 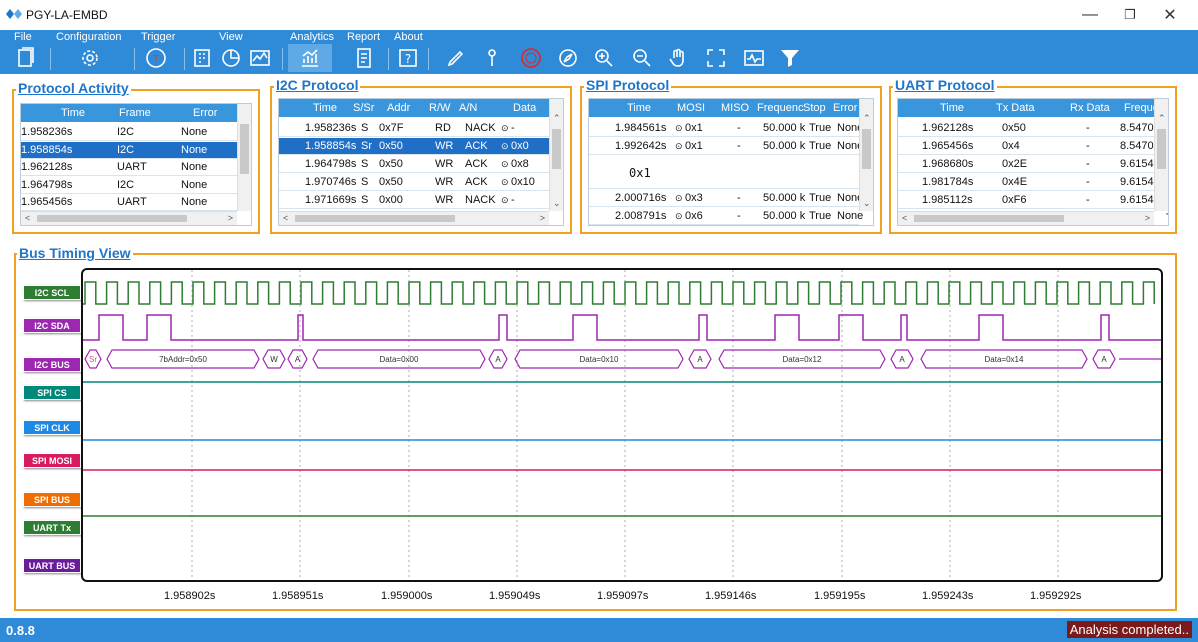 I want to click on probe-icon, so click(x=492, y=58).